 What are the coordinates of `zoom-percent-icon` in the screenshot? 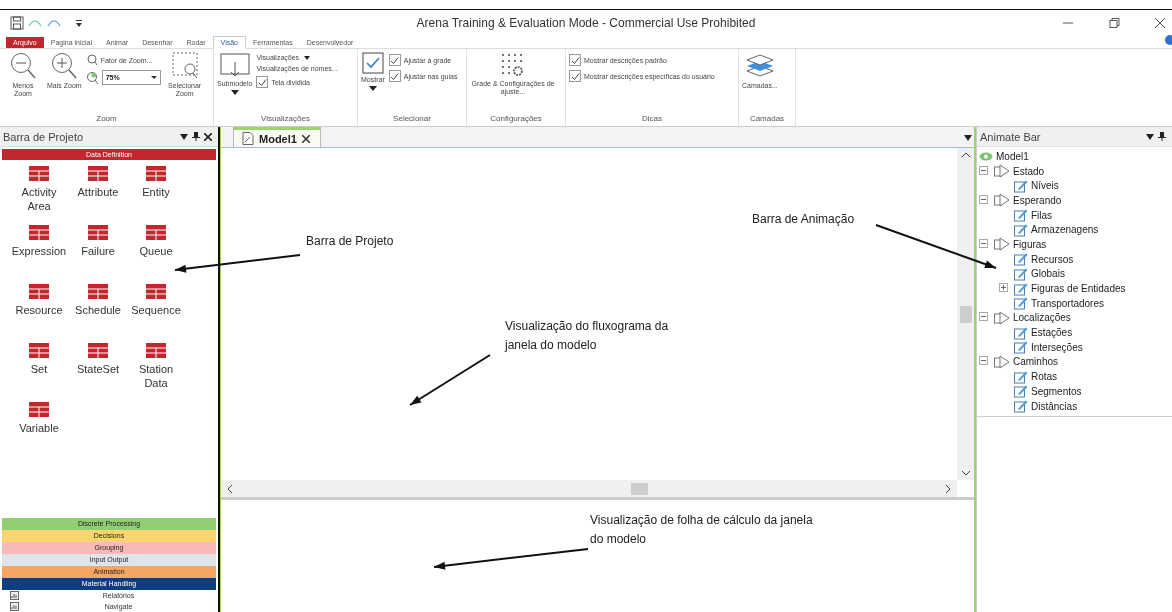 It's located at (92, 77).